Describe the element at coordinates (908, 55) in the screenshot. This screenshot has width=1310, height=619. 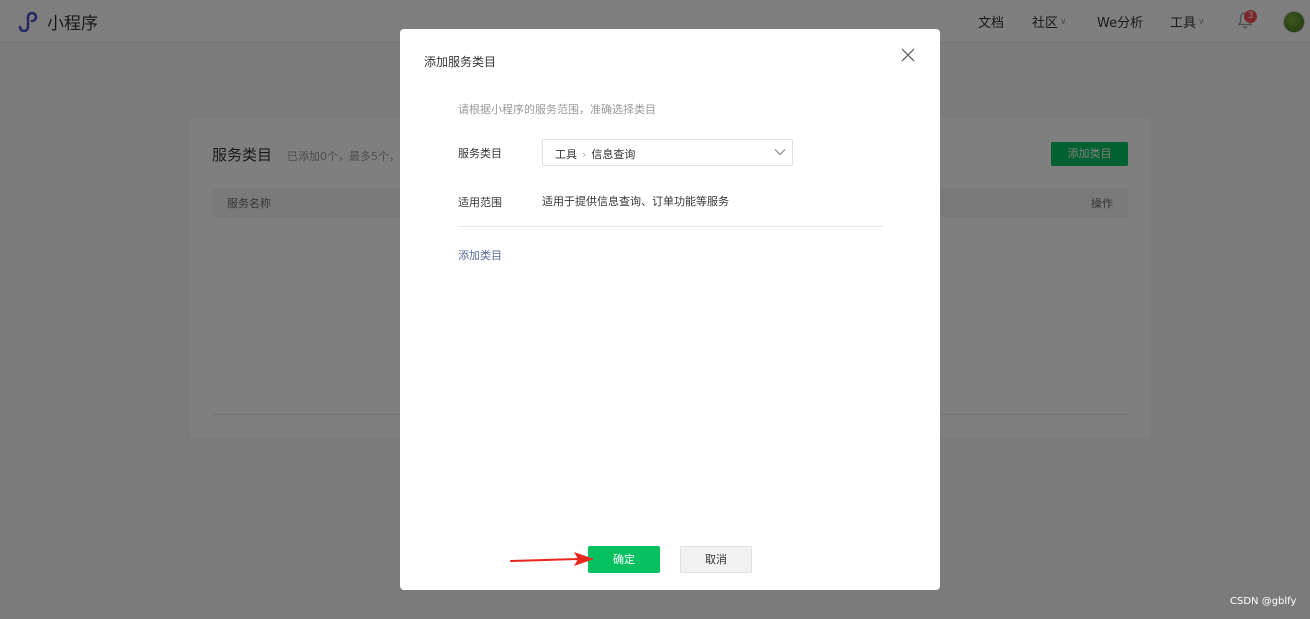
I see `close-icon` at that location.